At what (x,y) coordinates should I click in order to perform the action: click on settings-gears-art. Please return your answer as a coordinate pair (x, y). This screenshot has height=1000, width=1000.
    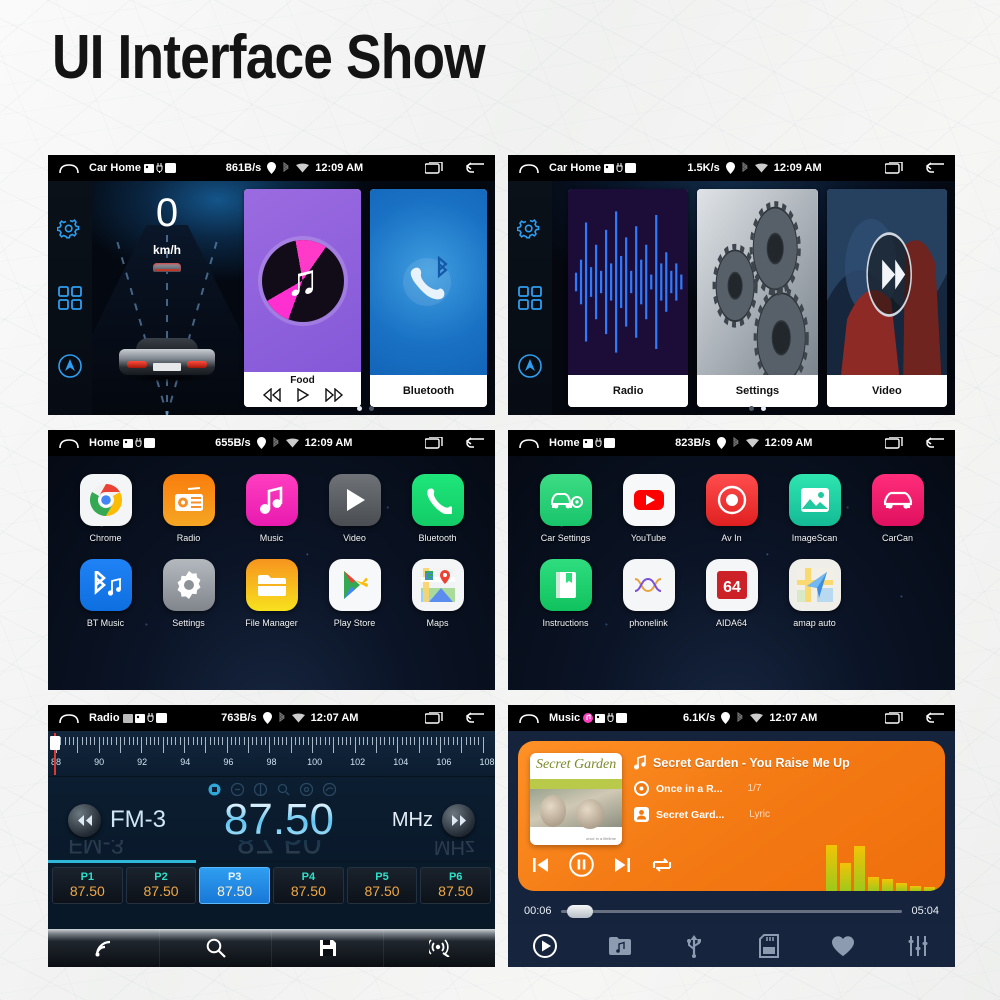
    Looking at the image, I should click on (757, 282).